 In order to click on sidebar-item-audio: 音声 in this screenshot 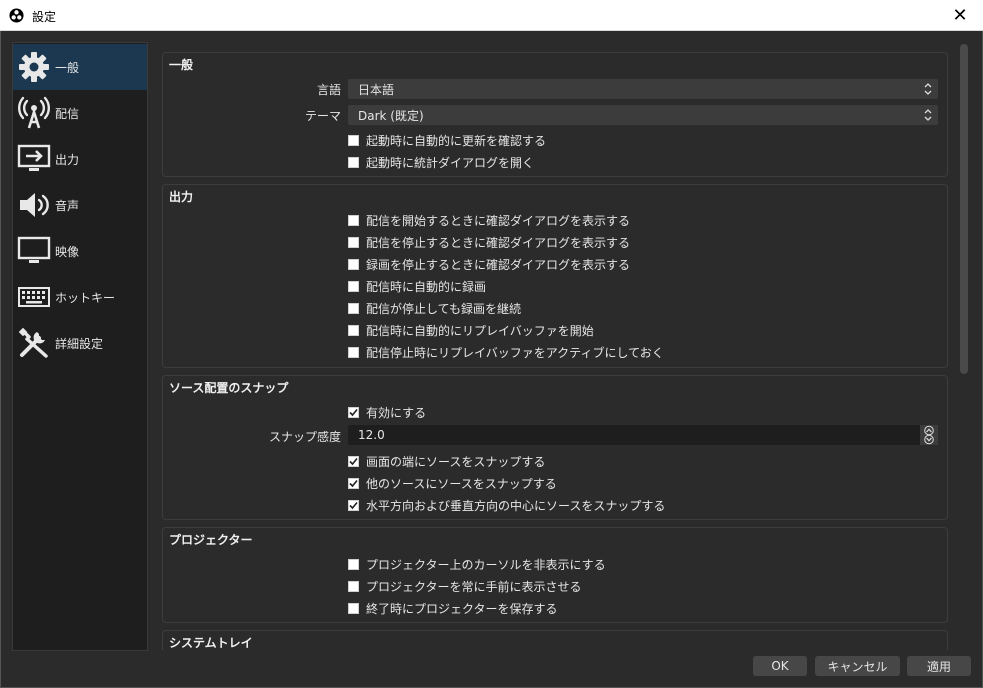, I will do `click(80, 205)`.